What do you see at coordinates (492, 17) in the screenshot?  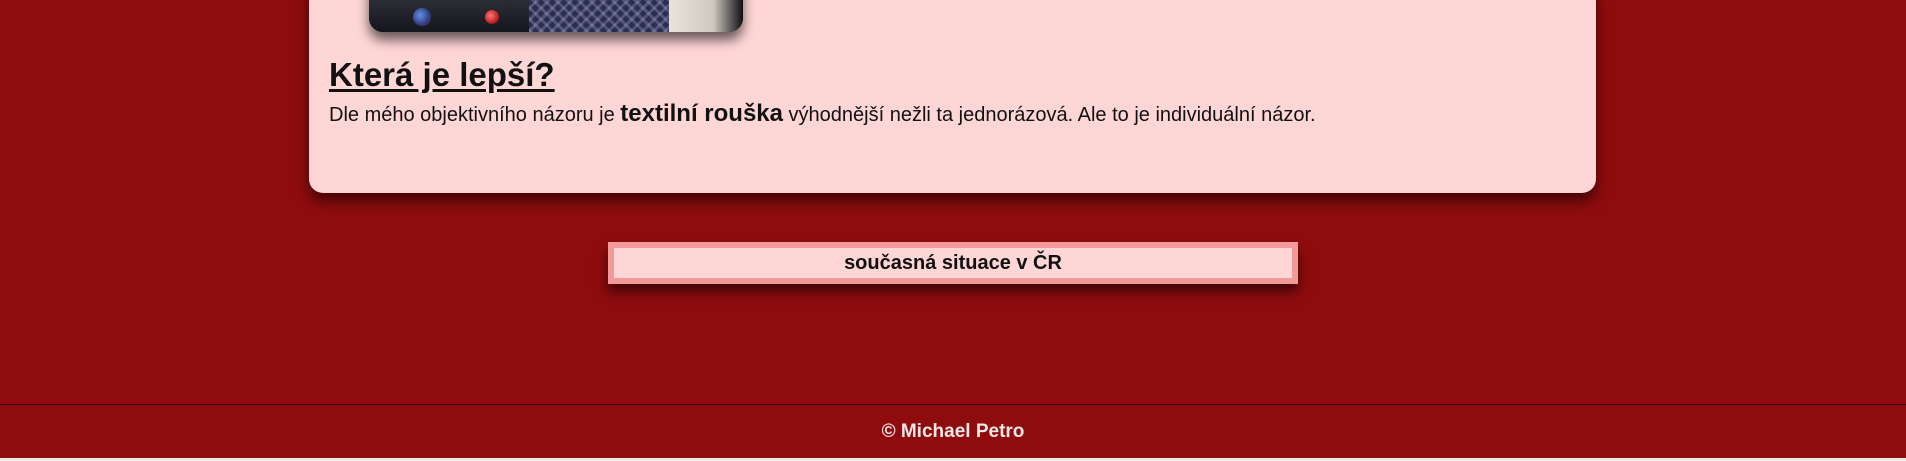 I see `photo-badge-red` at bounding box center [492, 17].